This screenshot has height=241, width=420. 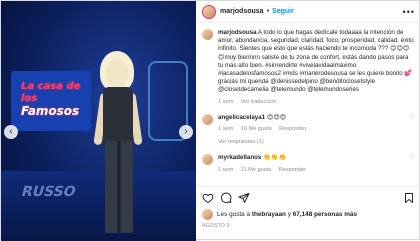 I want to click on see-translation-link: Ver traducción, so click(x=259, y=102).